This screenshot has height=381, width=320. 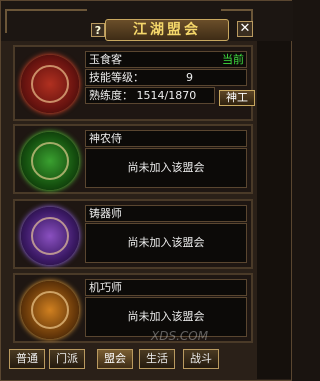 I want to click on help-icon: ?, so click(x=98, y=30).